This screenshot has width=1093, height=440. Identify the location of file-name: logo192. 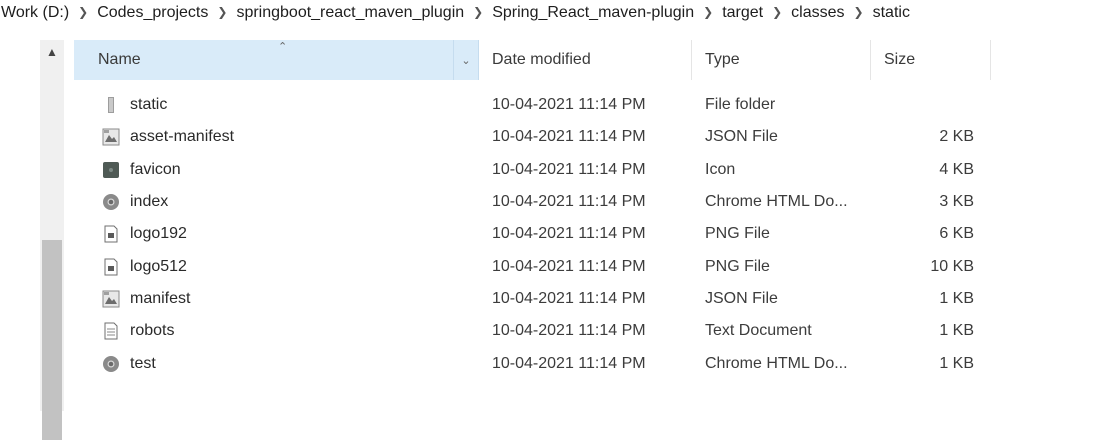
(158, 234).